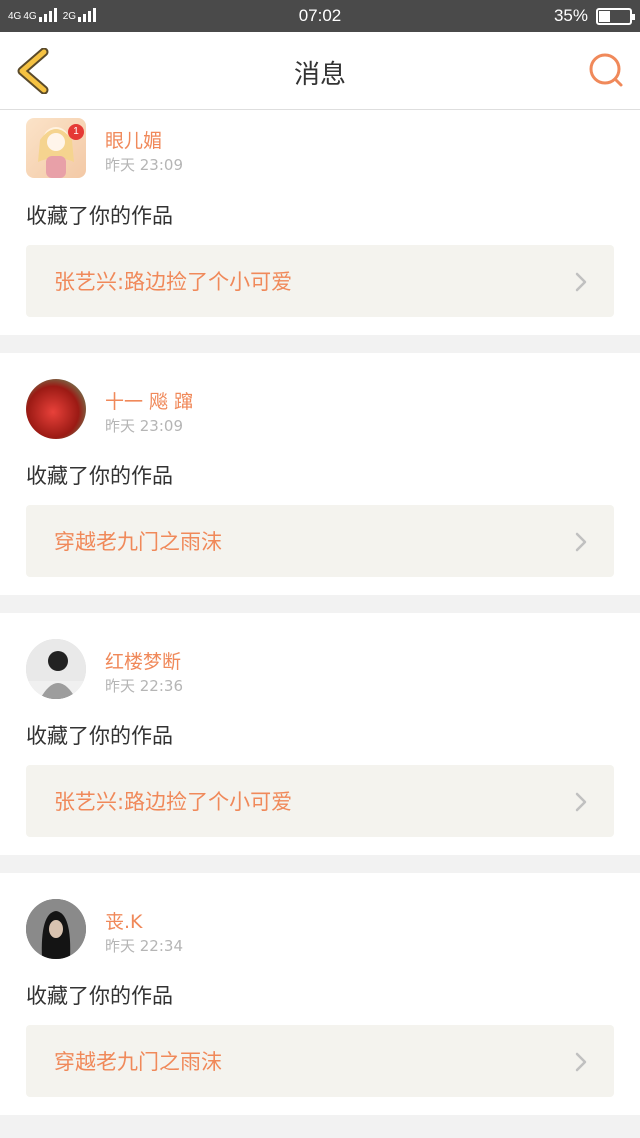 This screenshot has width=640, height=1138. I want to click on header: 消息, so click(320, 71).